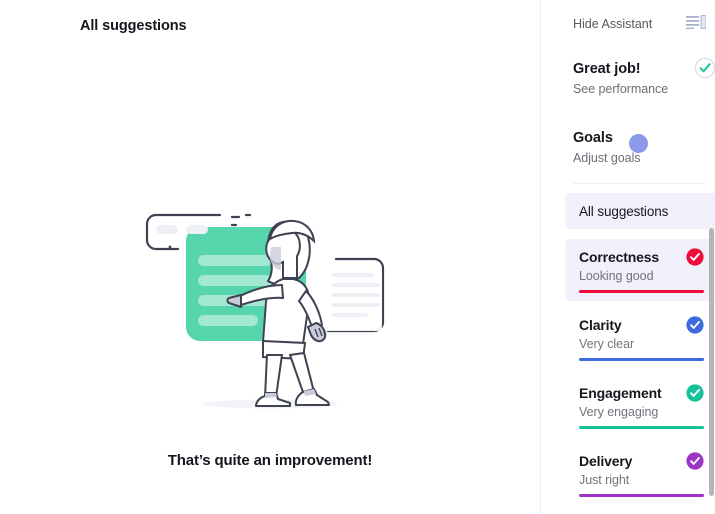  I want to click on metric-title: Correctness, so click(619, 257).